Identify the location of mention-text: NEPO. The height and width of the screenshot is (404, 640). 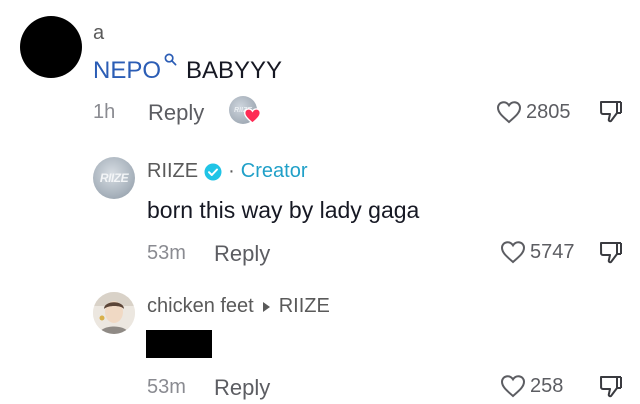
(127, 70).